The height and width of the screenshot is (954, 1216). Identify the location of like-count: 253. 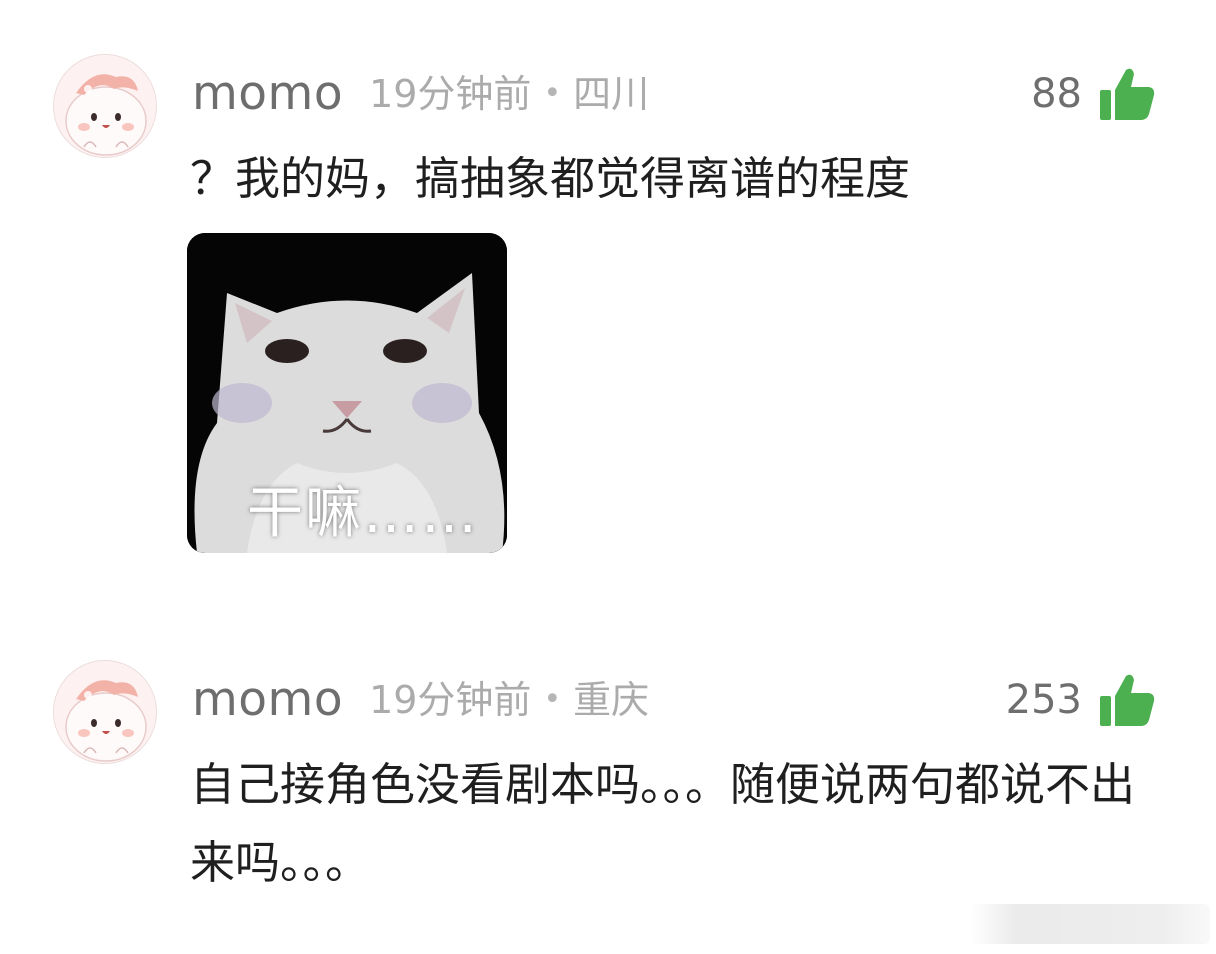
(1043, 700).